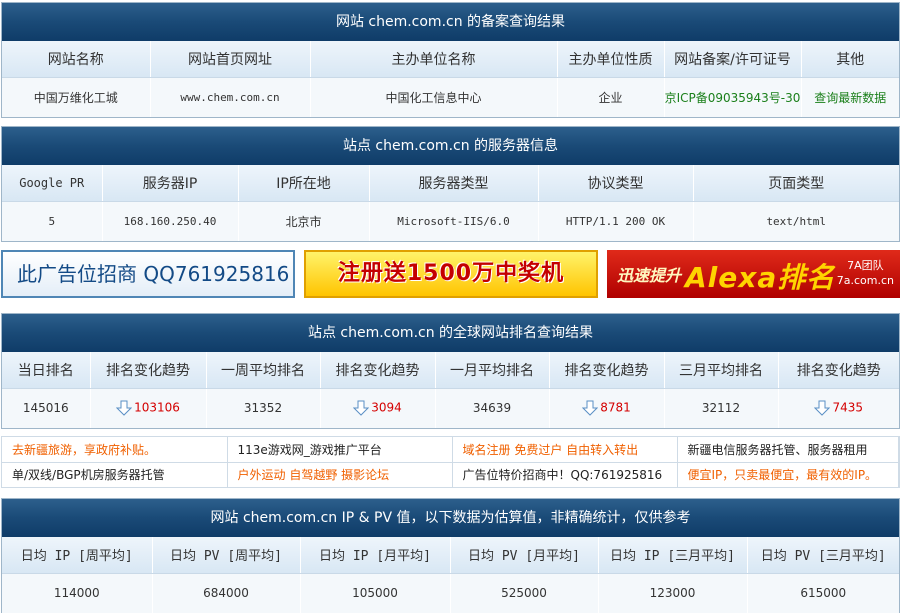 The image size is (902, 613). I want to click on icp-header-site-name: 网站名称, so click(76, 59).